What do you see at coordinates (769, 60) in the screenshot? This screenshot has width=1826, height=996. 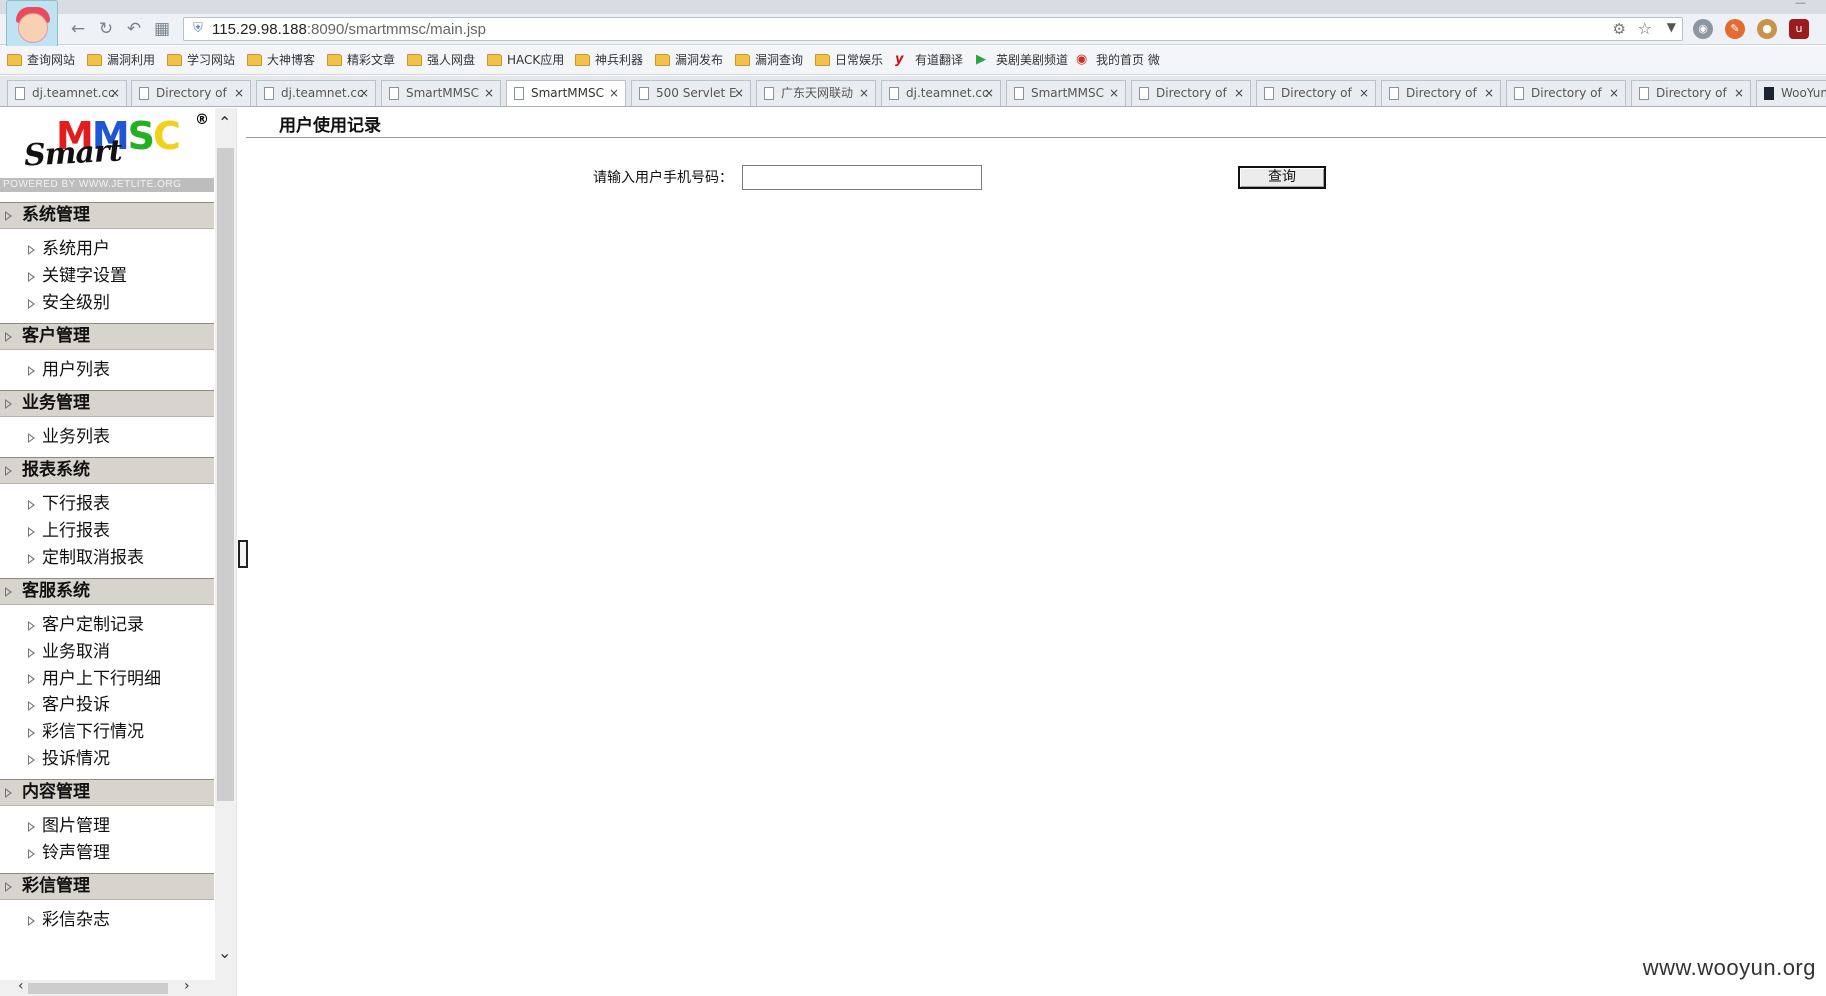 I see `bookmark-folder: 漏洞查询` at bounding box center [769, 60].